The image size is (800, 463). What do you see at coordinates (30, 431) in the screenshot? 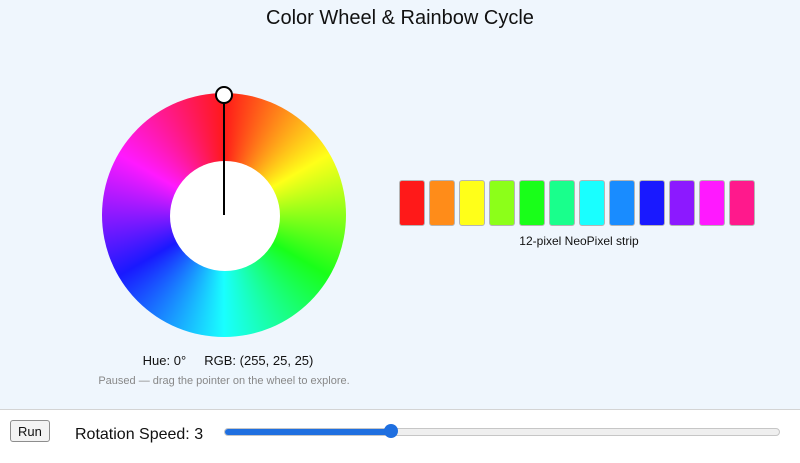
I see `run-button: Run` at bounding box center [30, 431].